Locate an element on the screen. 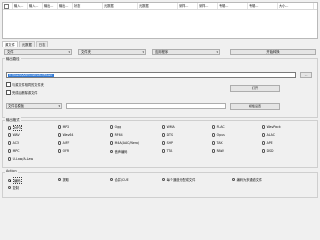  column-header: 状态 is located at coordinates (88, 6).